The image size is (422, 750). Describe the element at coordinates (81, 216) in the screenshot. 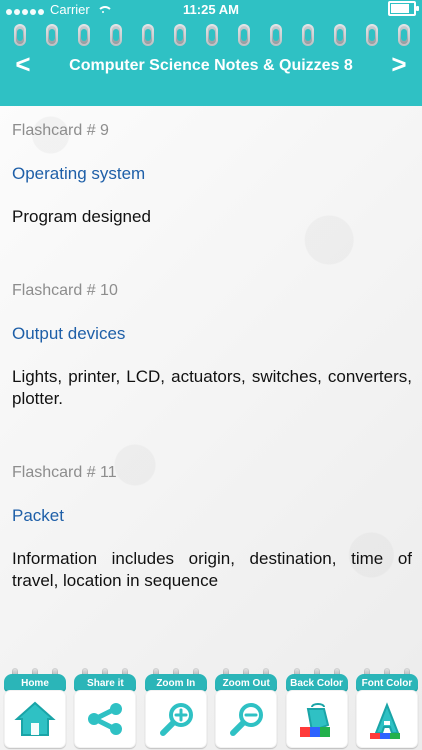

I see `flashcard-definition: Program designed` at that location.